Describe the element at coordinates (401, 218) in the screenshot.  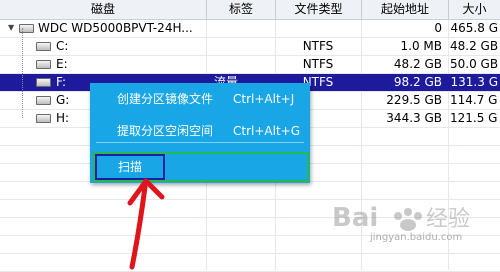
I see `baidu-paw-logo: Bai 经验` at that location.